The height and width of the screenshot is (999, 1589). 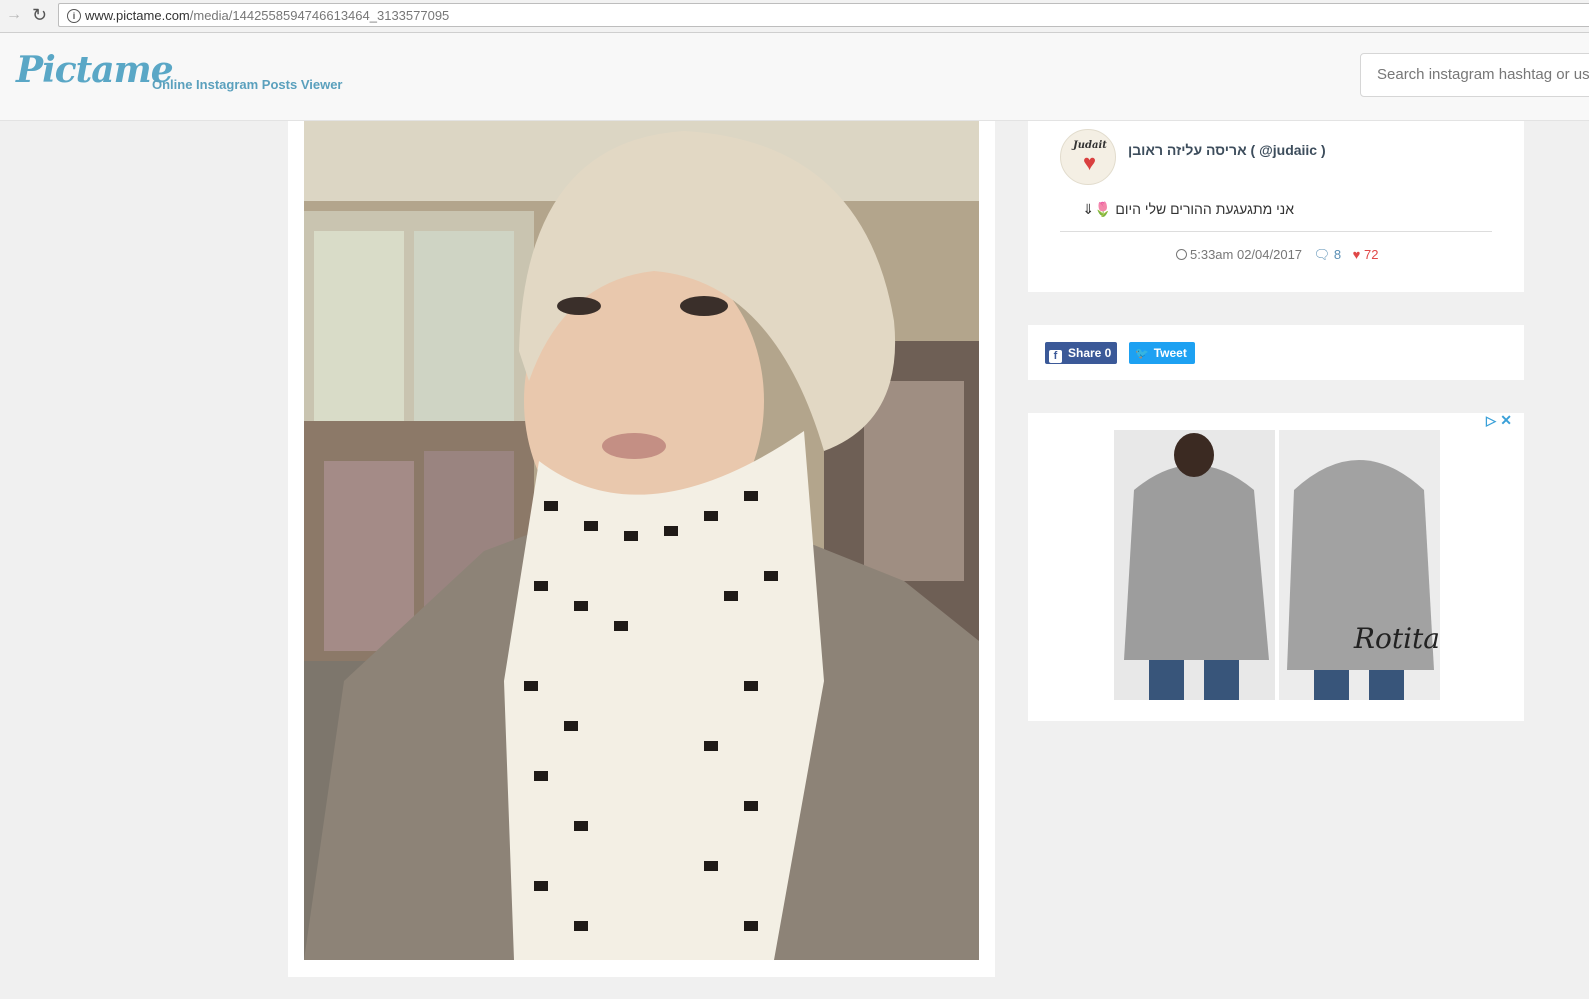 I want to click on facebook-share-button: f Share 0, so click(x=1081, y=353).